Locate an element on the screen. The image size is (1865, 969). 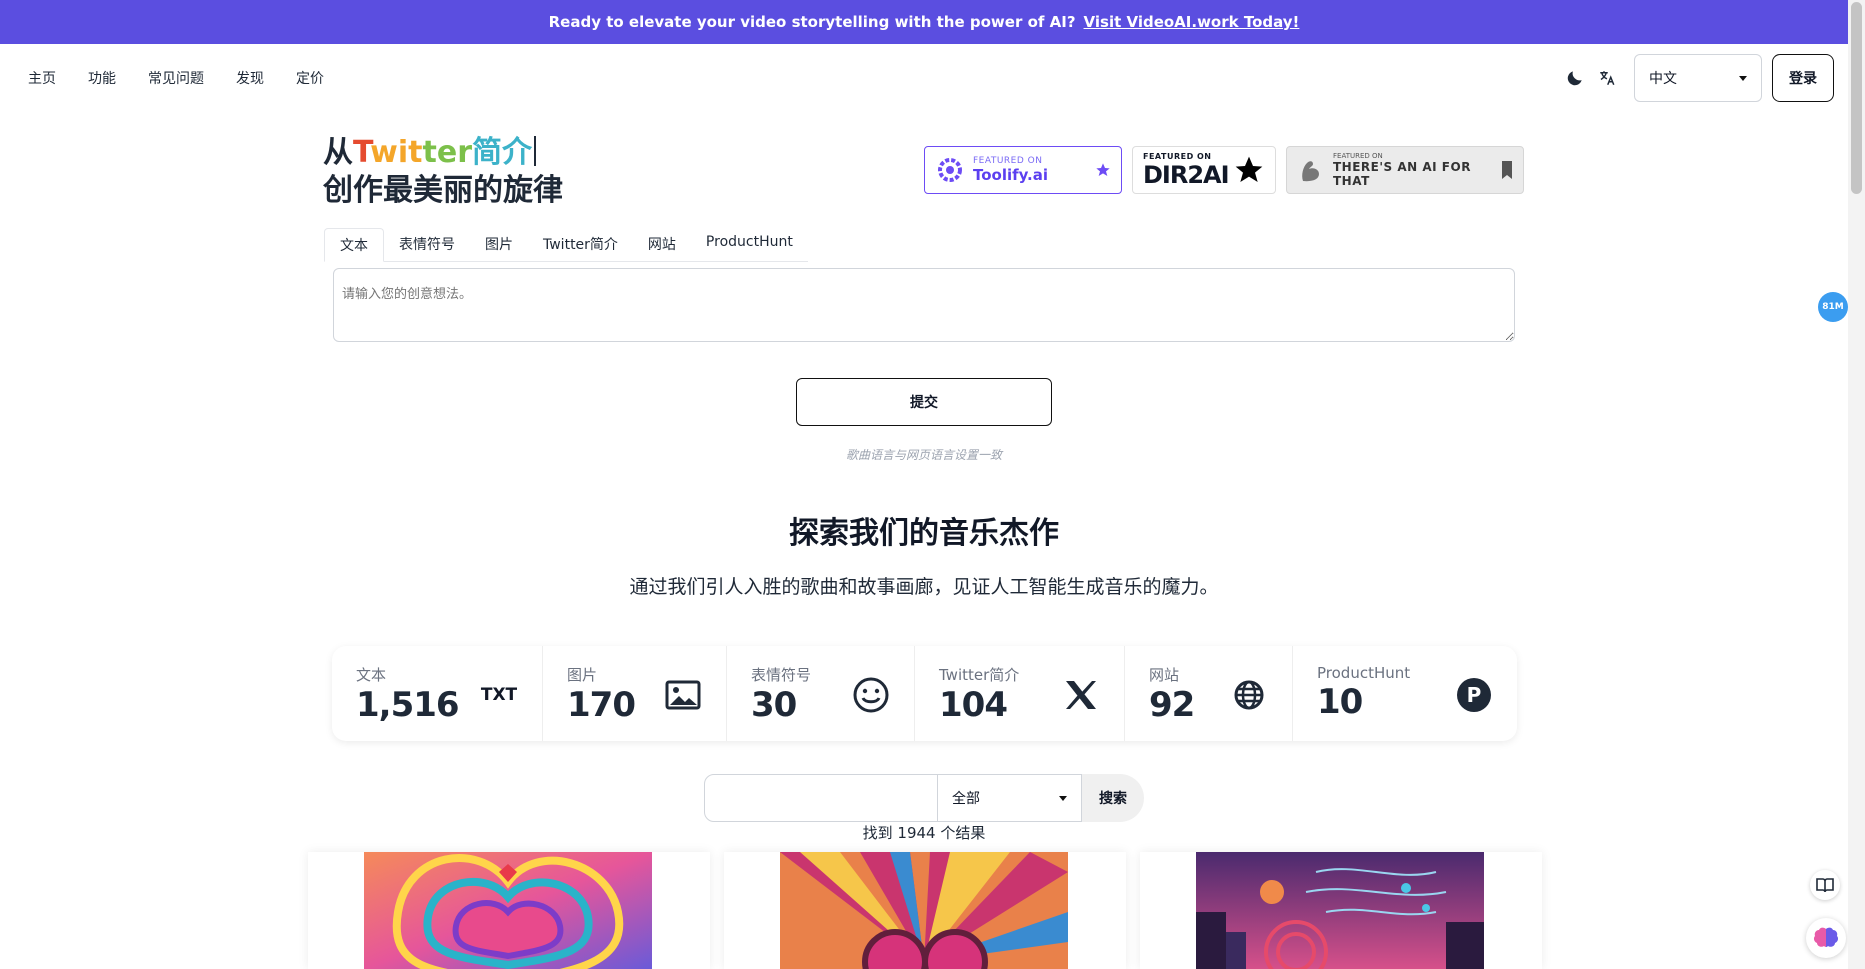
section-subtitle: 通过我们引人入胜的歌曲和故事画廊，见证人工智能生成音乐的魔力。 is located at coordinates (924, 587).